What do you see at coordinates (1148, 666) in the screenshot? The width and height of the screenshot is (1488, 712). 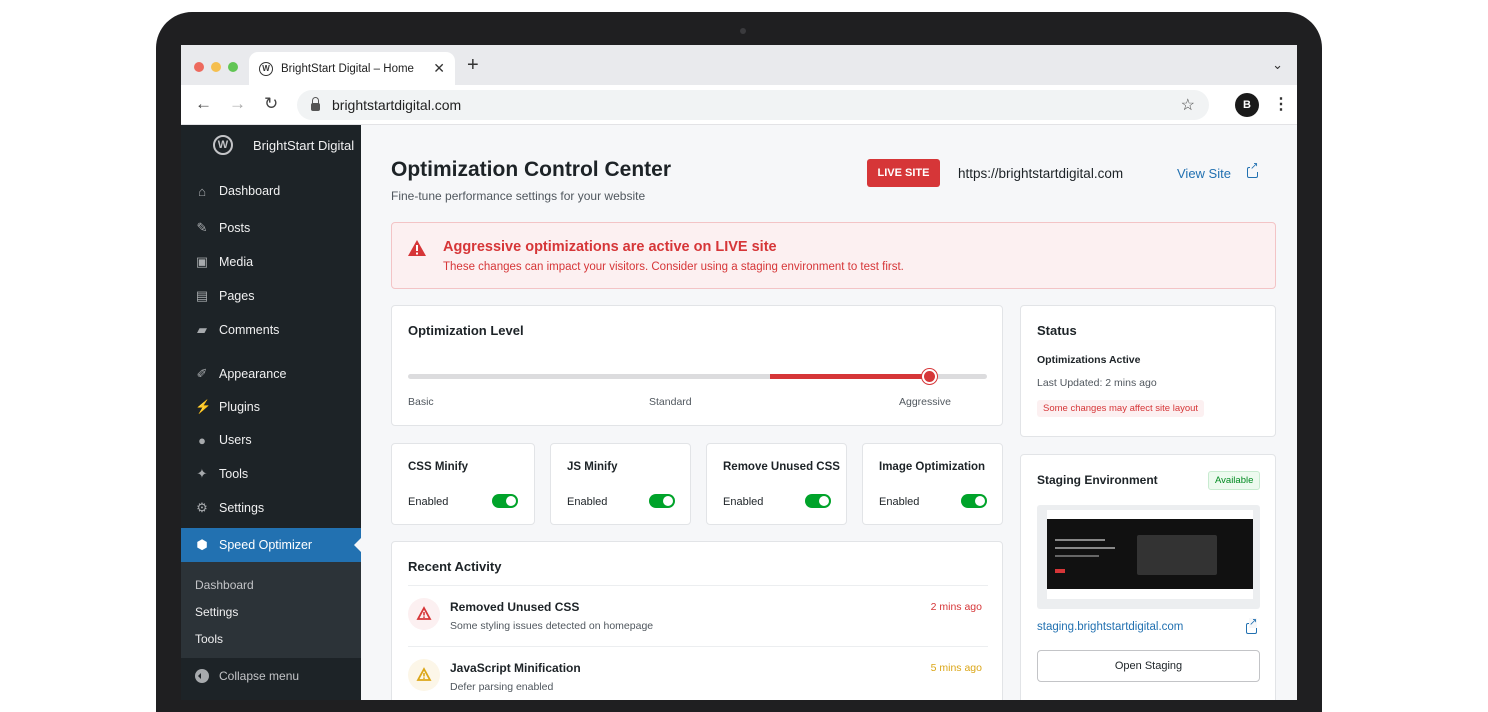 I see `open-staging-button: Open Staging` at bounding box center [1148, 666].